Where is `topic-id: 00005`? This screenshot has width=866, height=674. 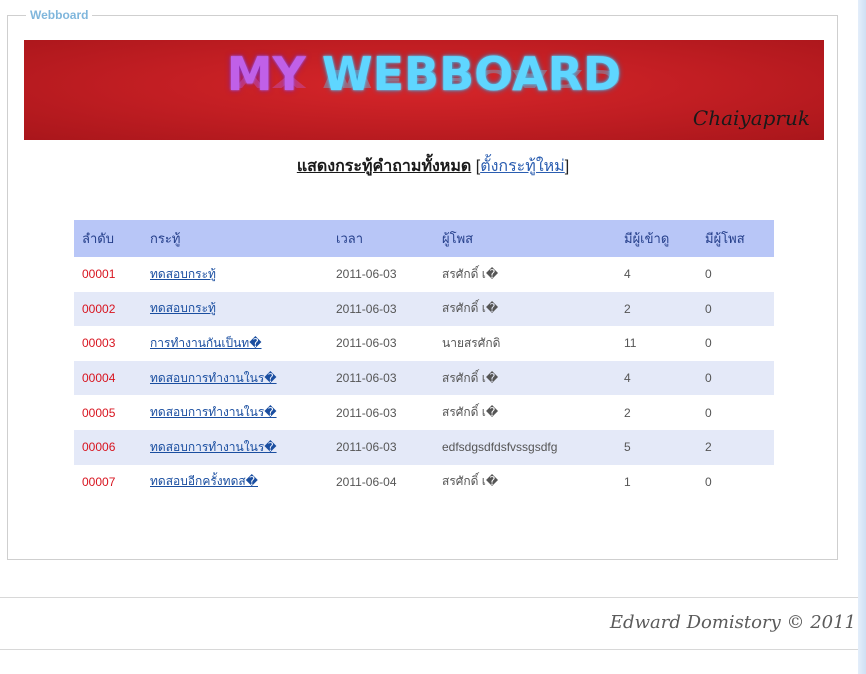
topic-id: 00005 is located at coordinates (99, 412).